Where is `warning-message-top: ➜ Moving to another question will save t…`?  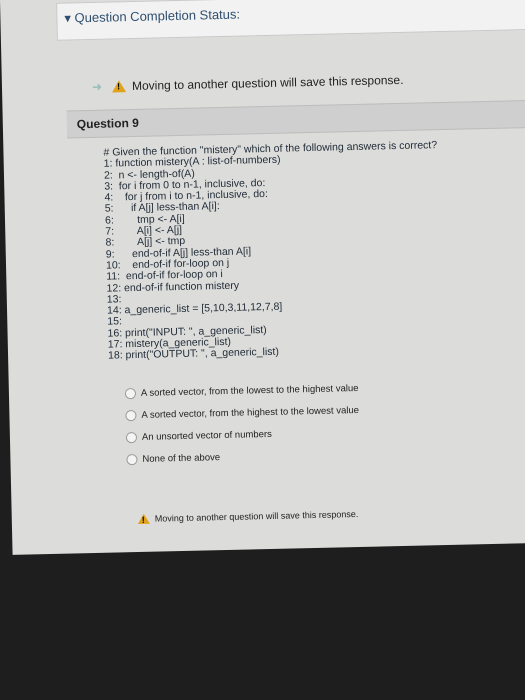
warning-message-top: ➜ Moving to another question will save t… is located at coordinates (248, 83).